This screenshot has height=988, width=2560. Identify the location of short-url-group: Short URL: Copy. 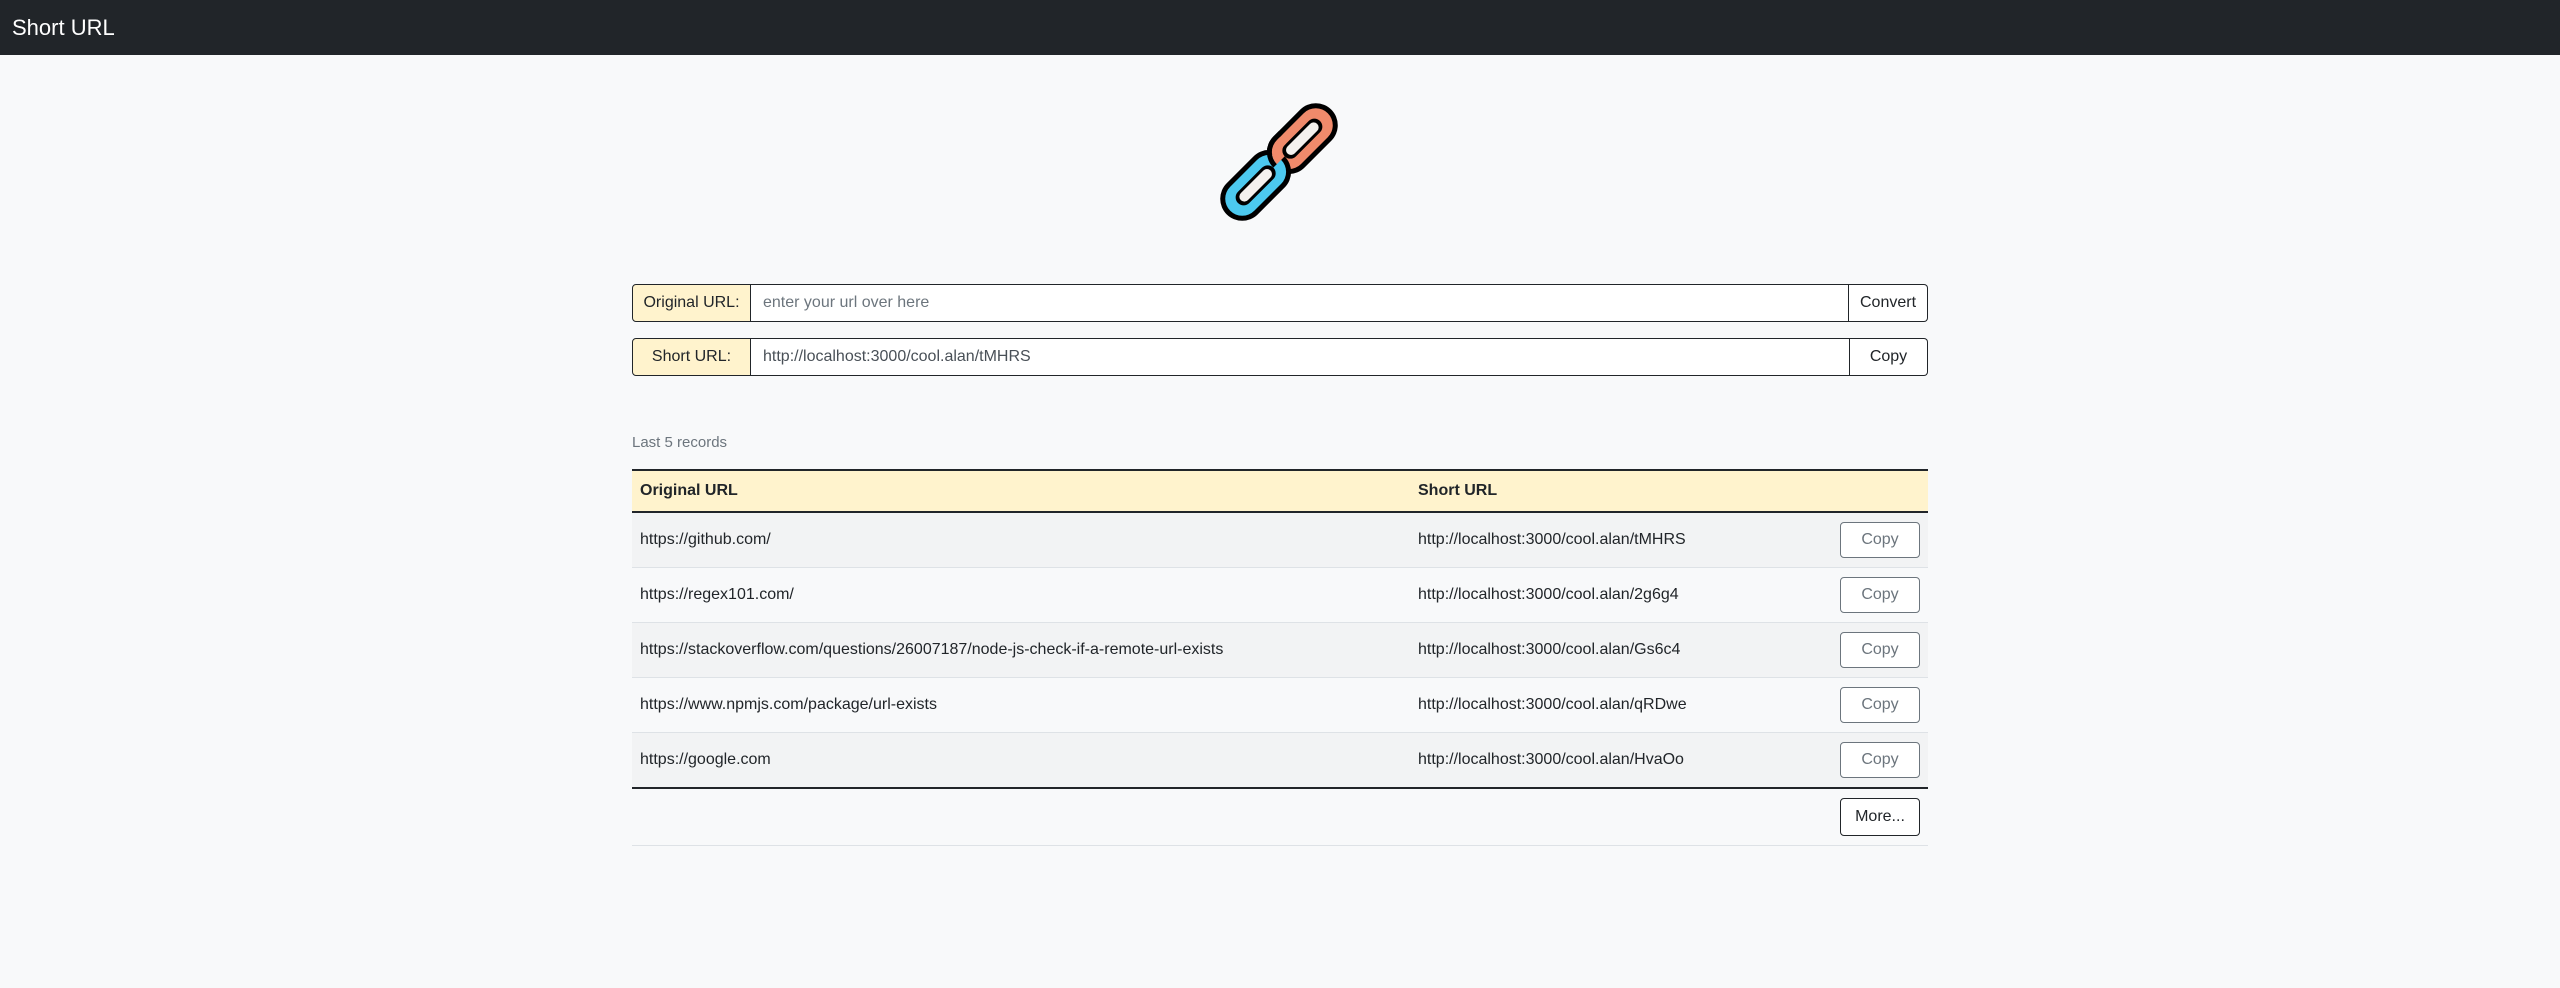
(1280, 357).